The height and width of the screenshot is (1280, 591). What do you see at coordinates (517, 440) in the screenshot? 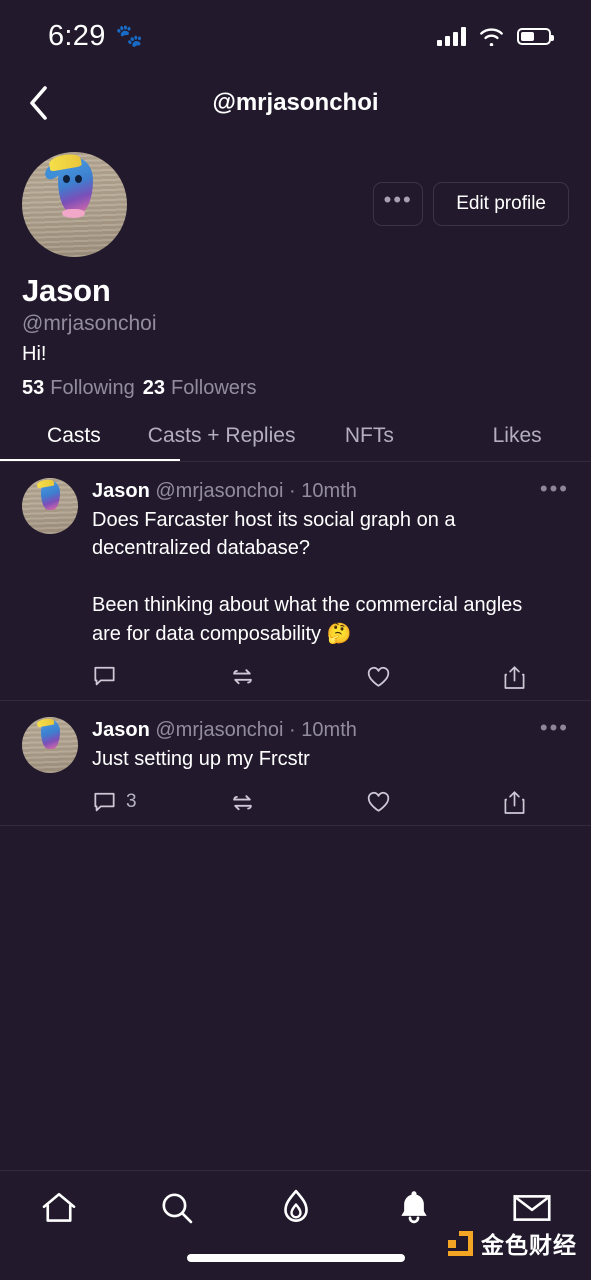
I see `tab-likes: Likes` at bounding box center [517, 440].